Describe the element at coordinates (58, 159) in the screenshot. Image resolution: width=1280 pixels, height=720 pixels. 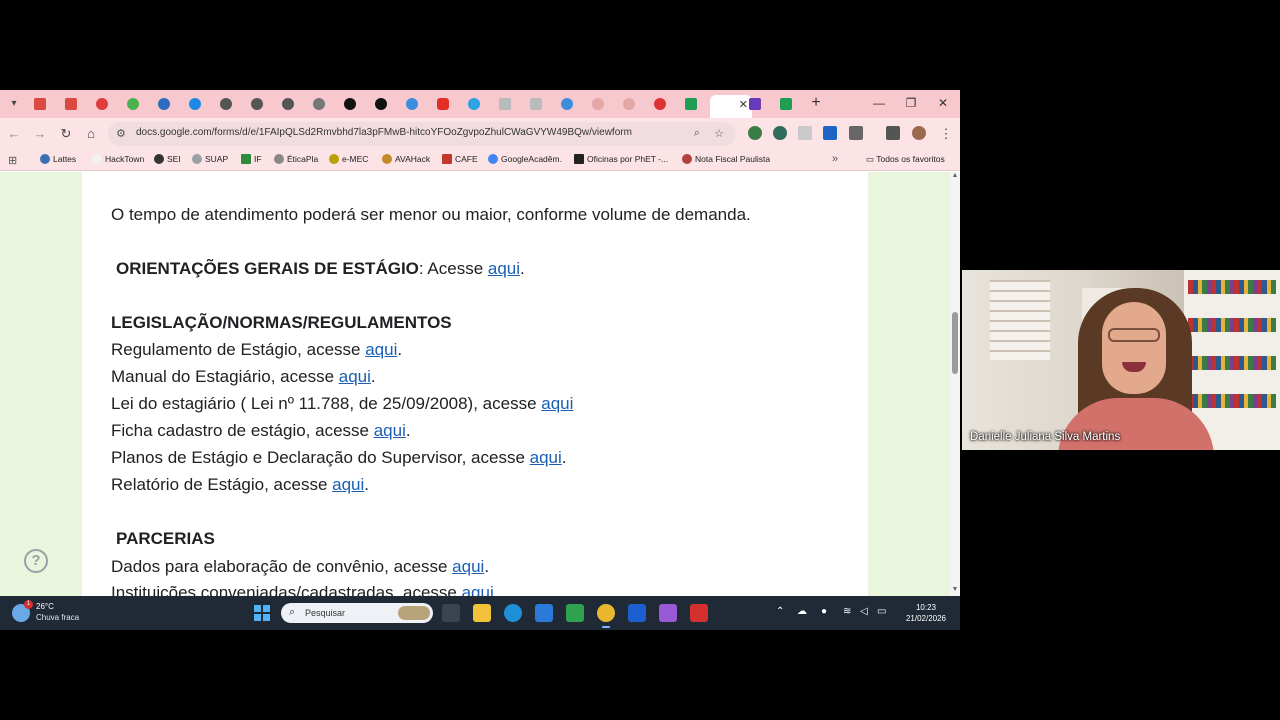
I see `bookmark-lattes: Lattes` at that location.